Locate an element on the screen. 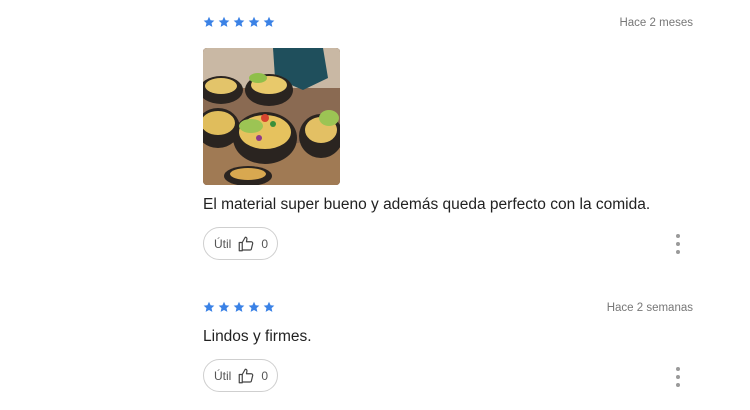  review-date: Hace 2 meses is located at coordinates (656, 23).